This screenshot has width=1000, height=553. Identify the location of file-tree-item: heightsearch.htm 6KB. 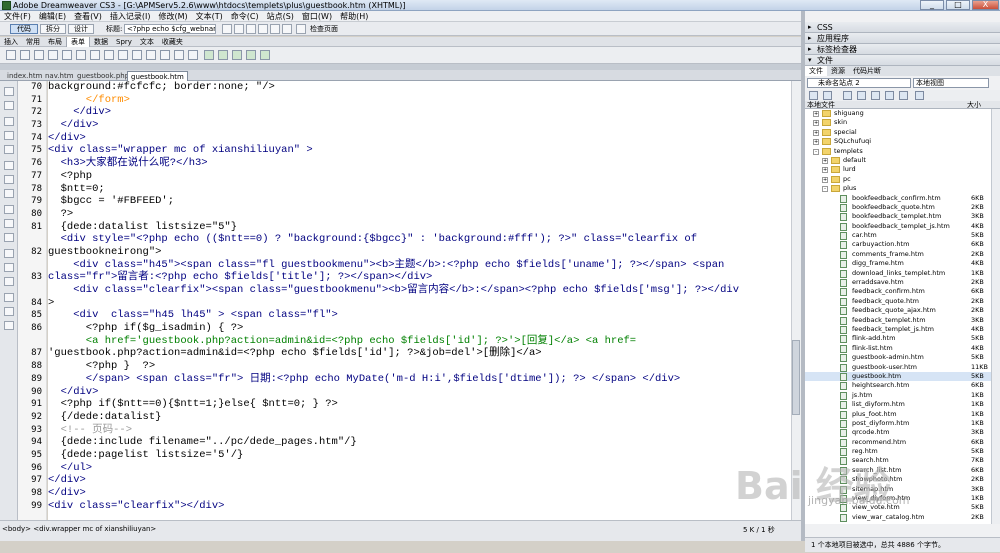
(898, 386).